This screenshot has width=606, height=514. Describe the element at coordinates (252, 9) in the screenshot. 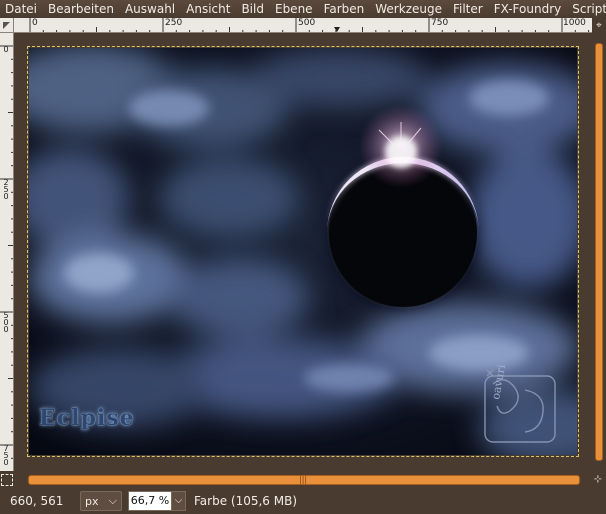

I see `menu-bild: Bild` at that location.